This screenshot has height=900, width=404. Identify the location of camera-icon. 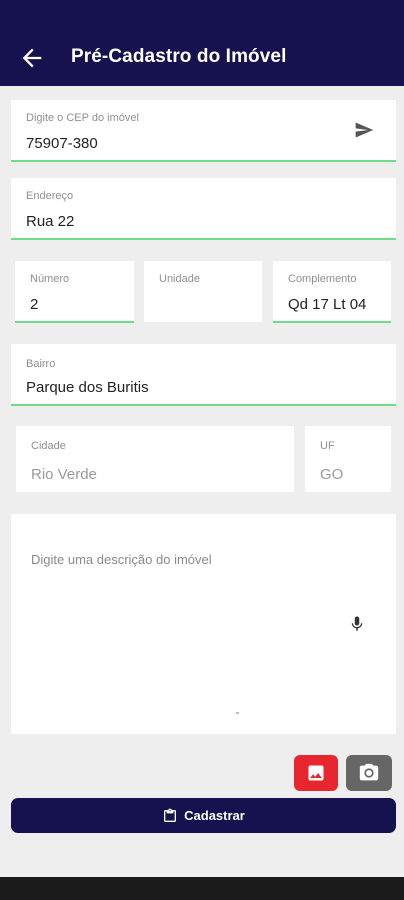
(369, 772).